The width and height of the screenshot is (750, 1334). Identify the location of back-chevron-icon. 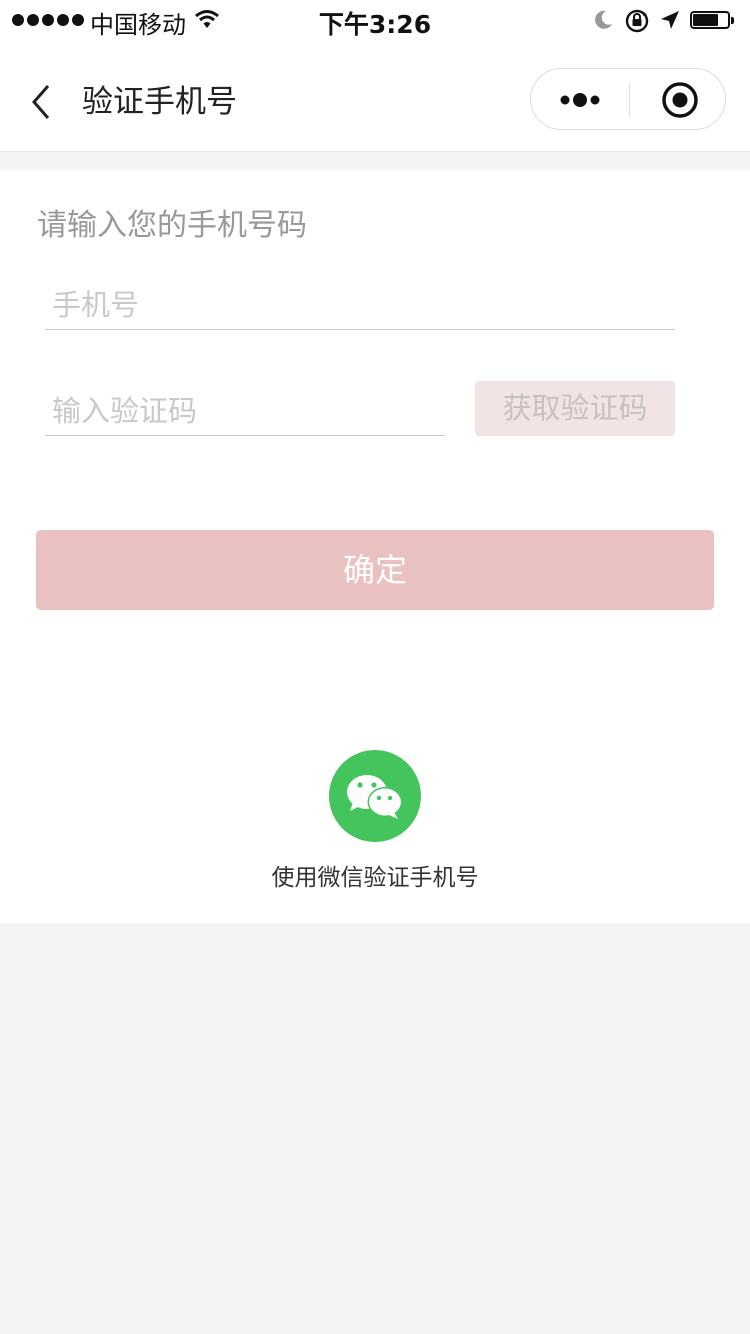
(41, 102).